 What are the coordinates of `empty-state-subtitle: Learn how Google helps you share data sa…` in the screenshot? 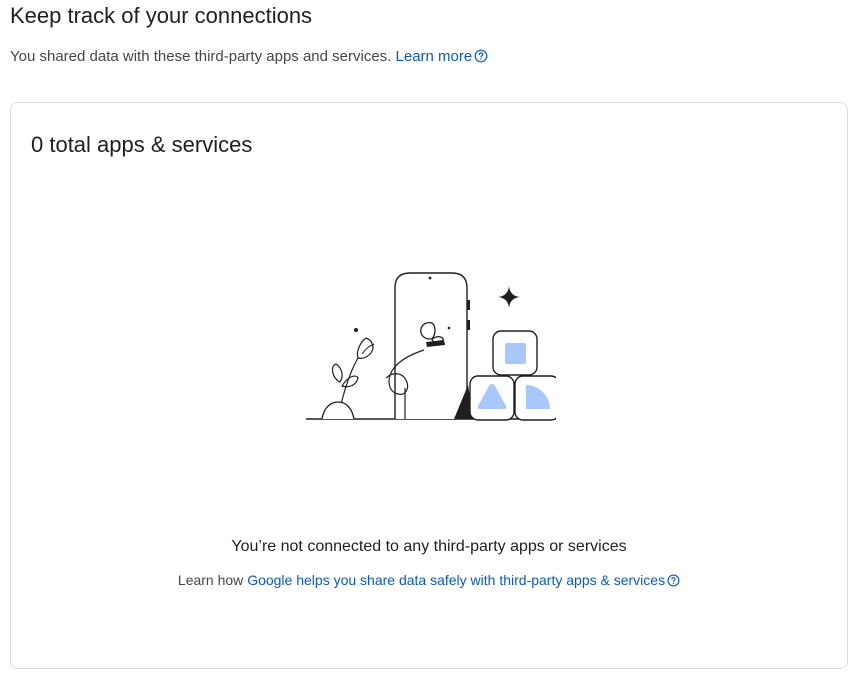 It's located at (429, 580).